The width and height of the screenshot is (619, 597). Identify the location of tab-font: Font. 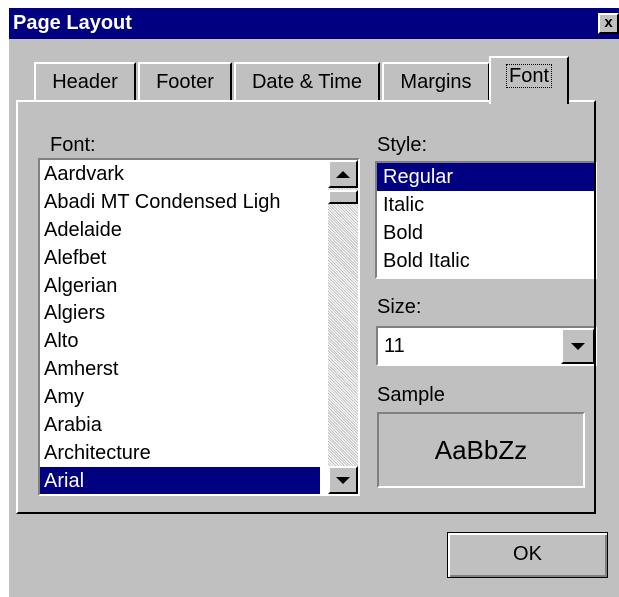
(529, 80).